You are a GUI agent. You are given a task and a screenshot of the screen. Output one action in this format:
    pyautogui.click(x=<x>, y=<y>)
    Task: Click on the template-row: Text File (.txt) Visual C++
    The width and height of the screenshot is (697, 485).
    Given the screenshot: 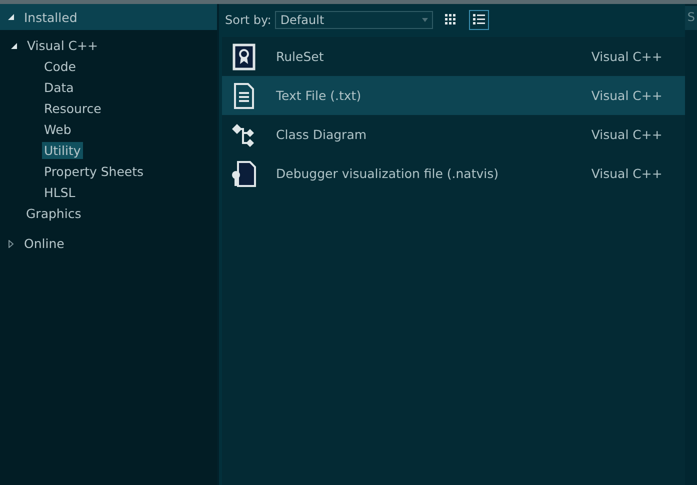 What is the action you would take?
    pyautogui.click(x=454, y=95)
    